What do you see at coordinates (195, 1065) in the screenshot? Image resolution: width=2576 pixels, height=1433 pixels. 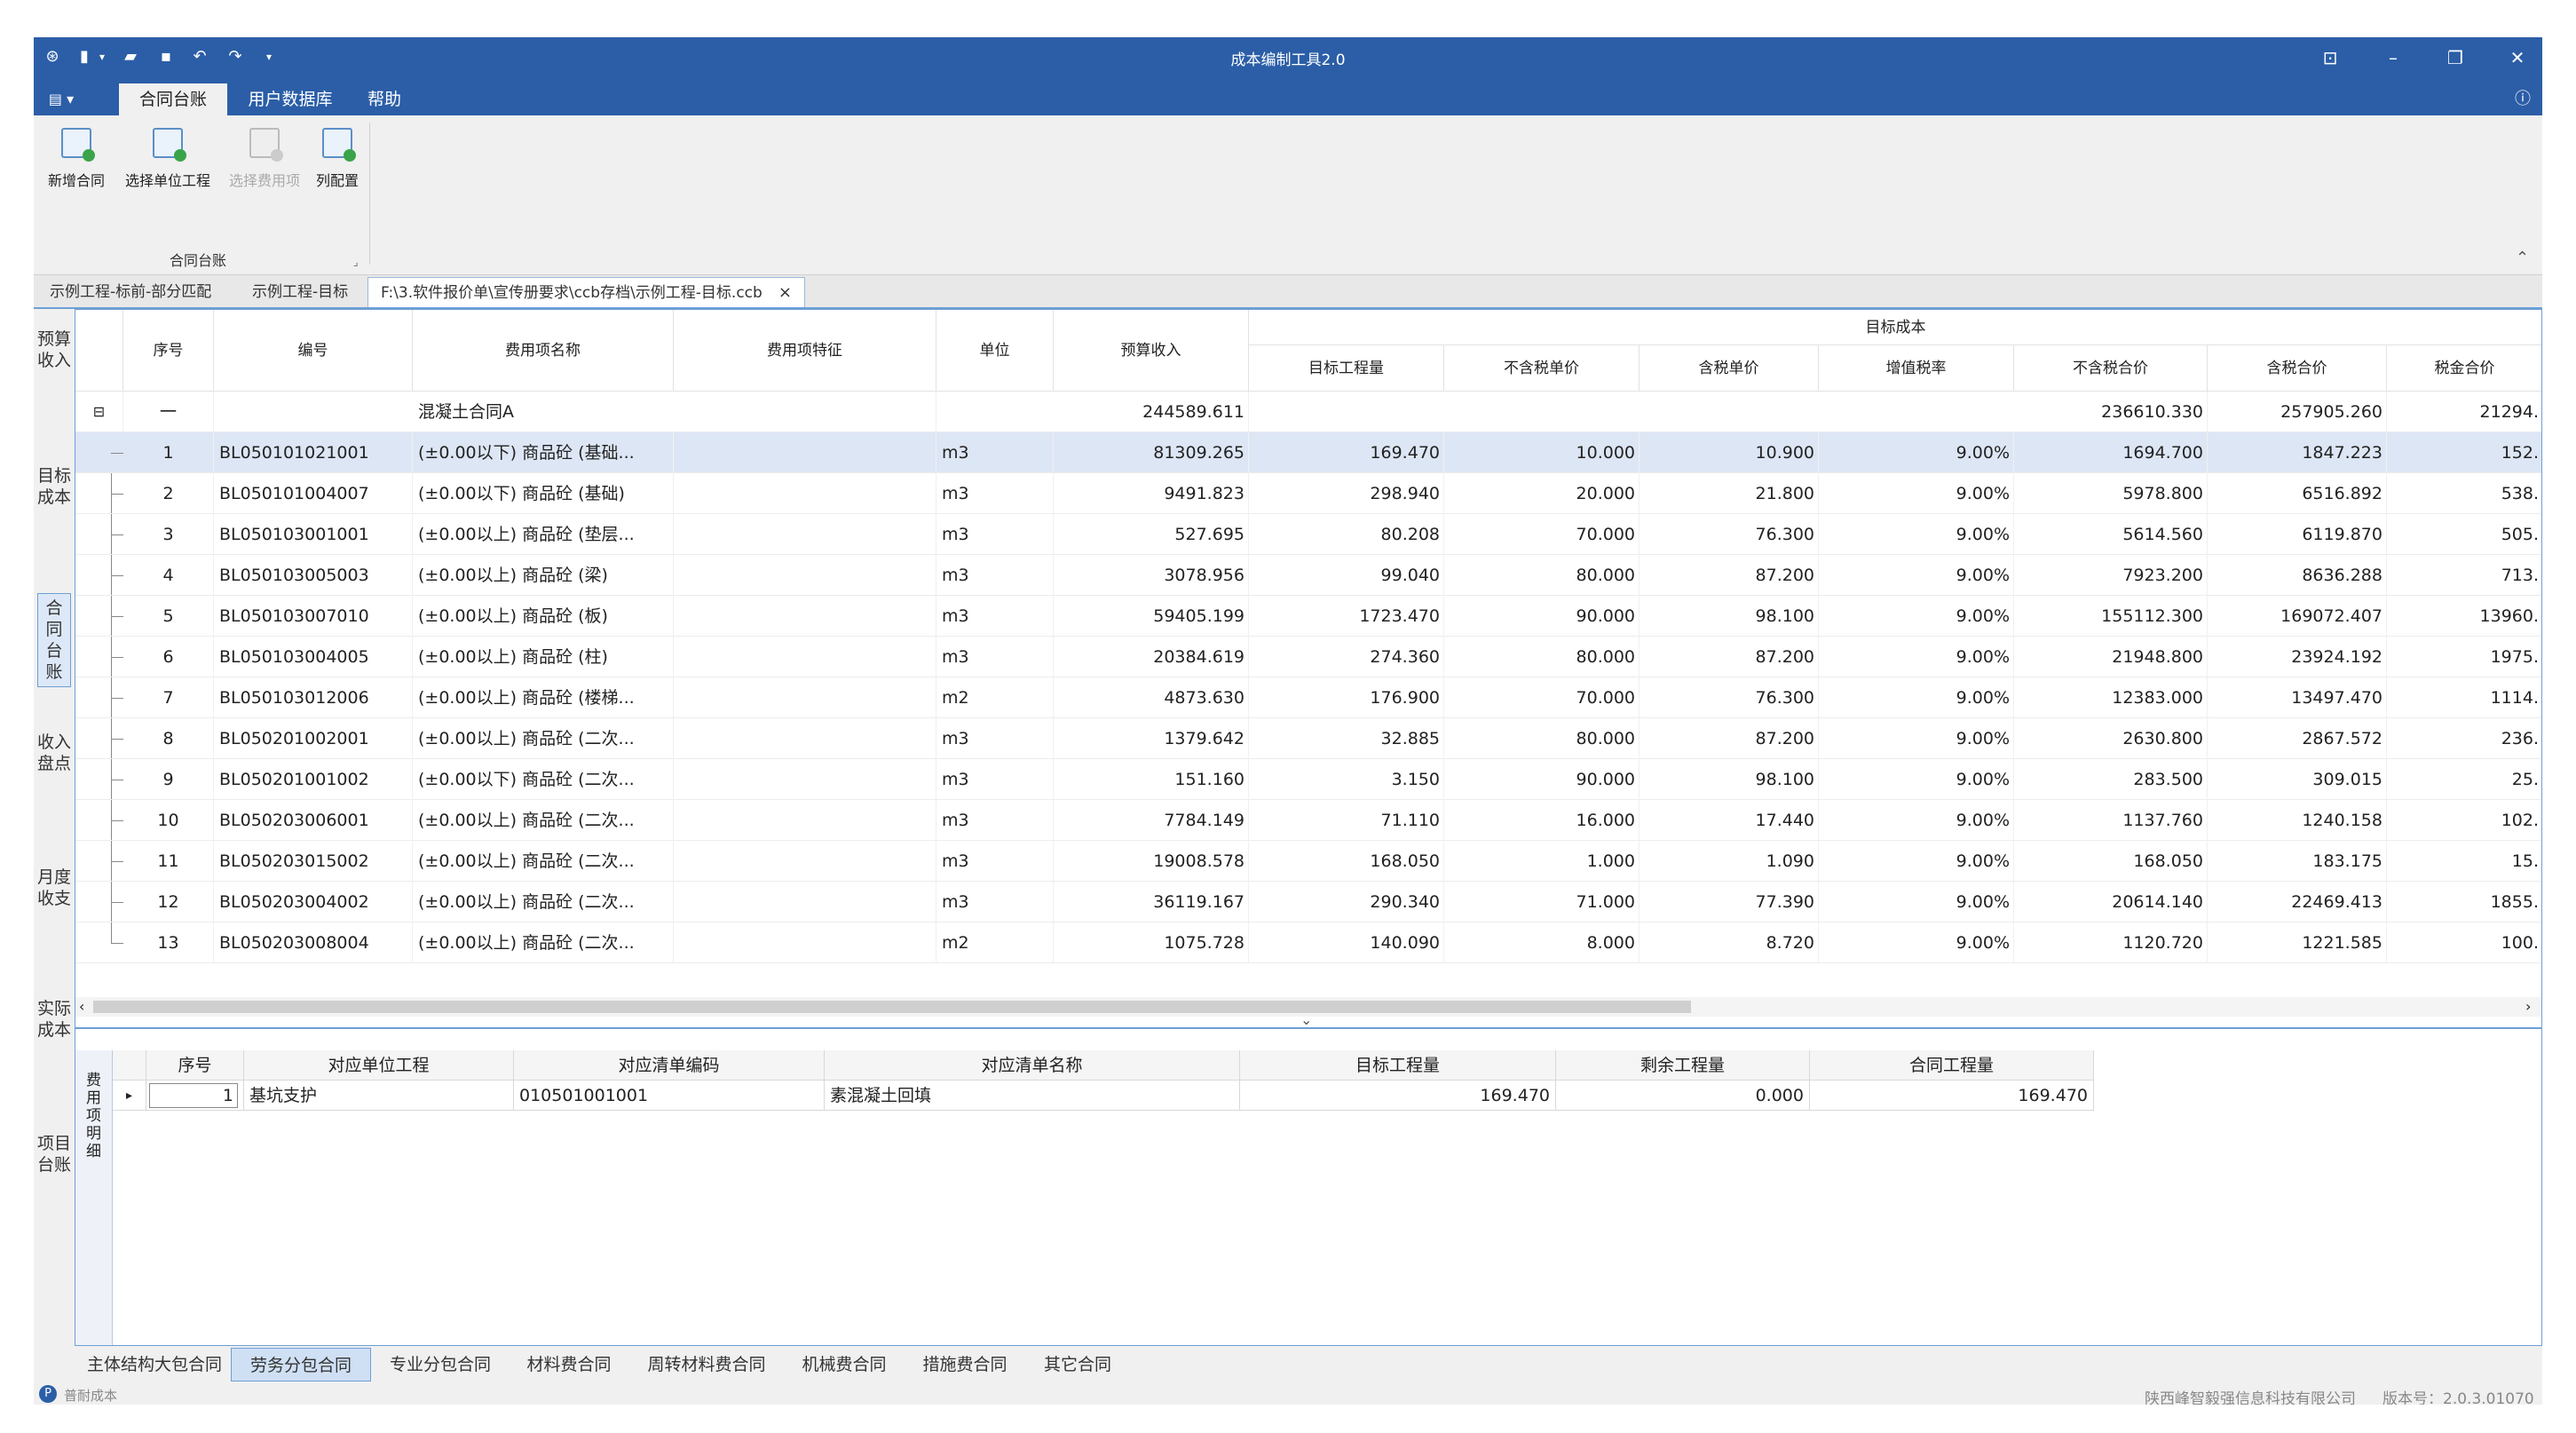 I see `detail-header-seq: 序号` at bounding box center [195, 1065].